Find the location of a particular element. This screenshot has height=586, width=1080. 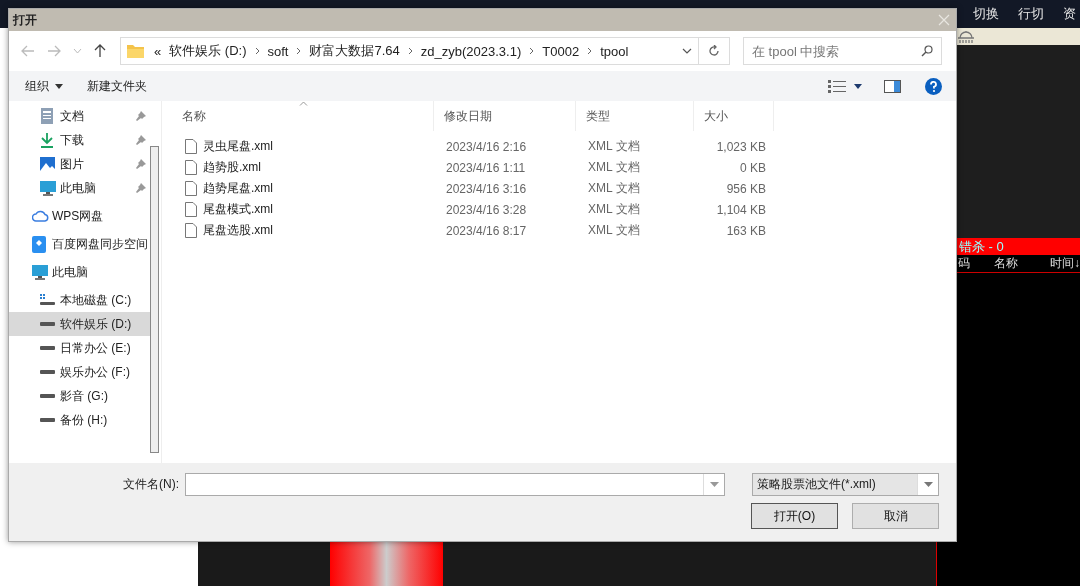

breadcrumb: soft is located at coordinates (278, 51).